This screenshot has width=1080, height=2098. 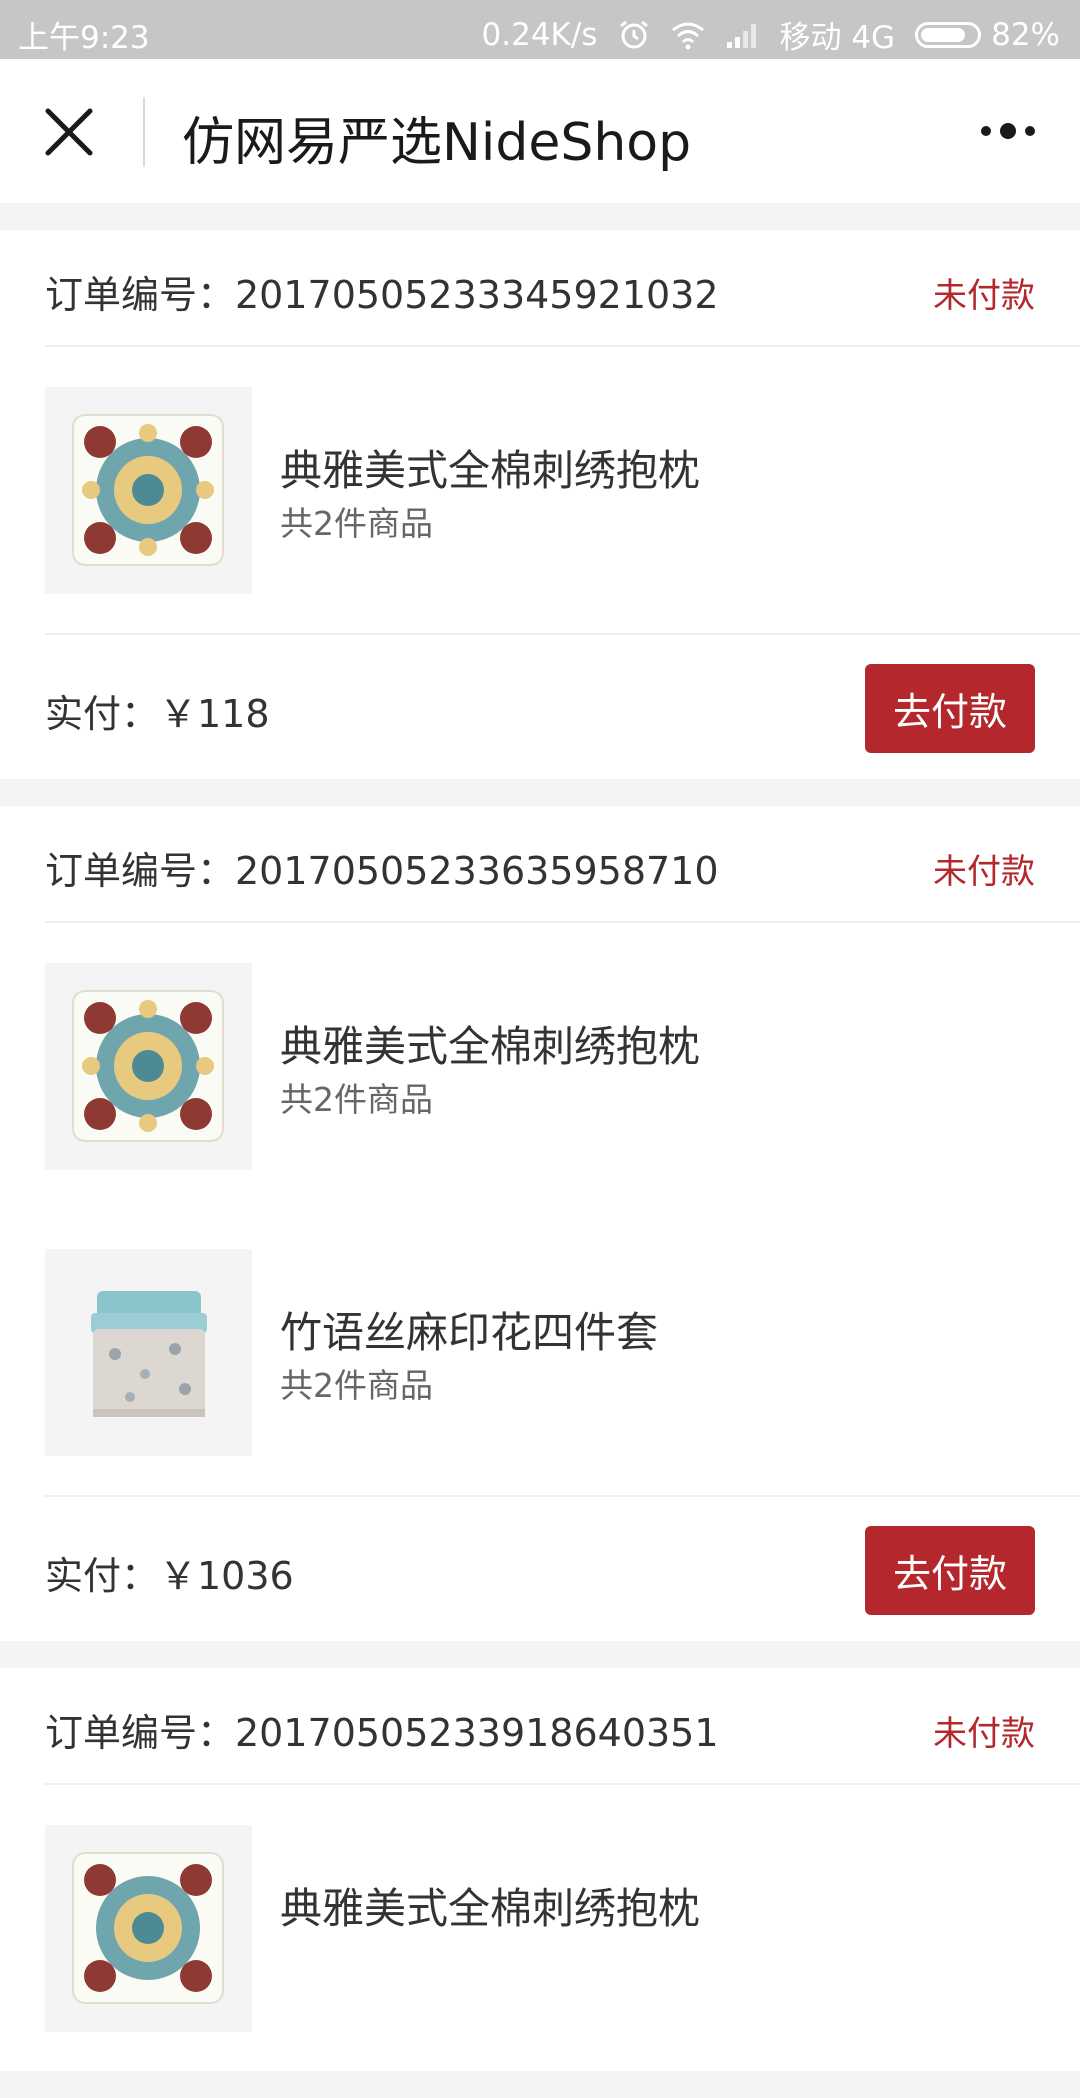 I want to click on battery: 82%, so click(x=987, y=35).